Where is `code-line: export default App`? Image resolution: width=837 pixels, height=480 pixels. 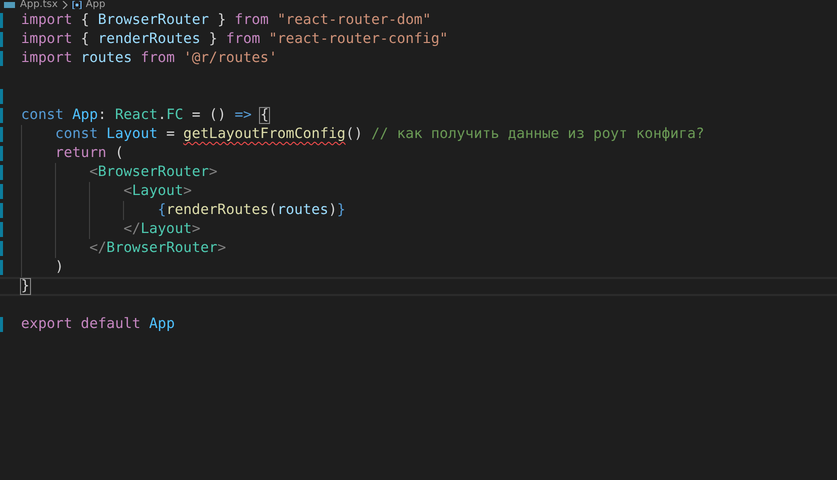 code-line: export default App is located at coordinates (98, 324).